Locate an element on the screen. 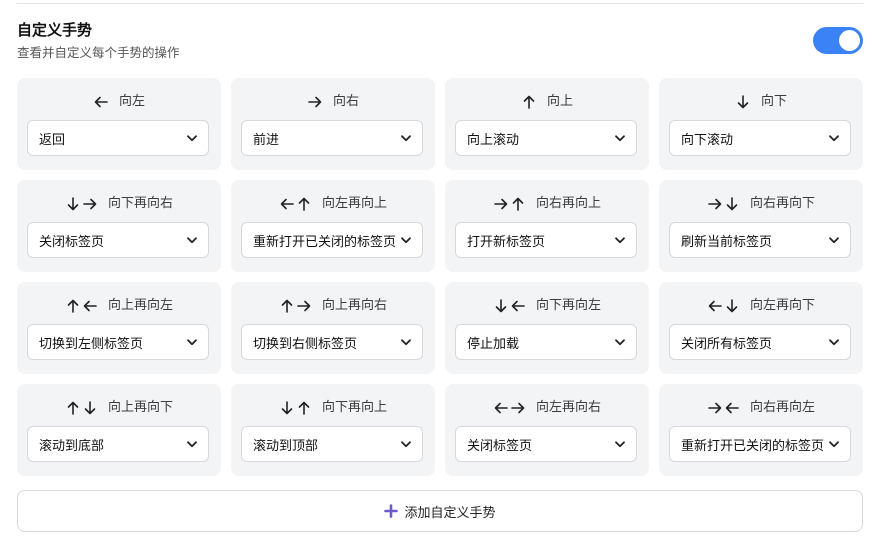 The image size is (882, 543). gesture-card: 向左返回 is located at coordinates (119, 124).